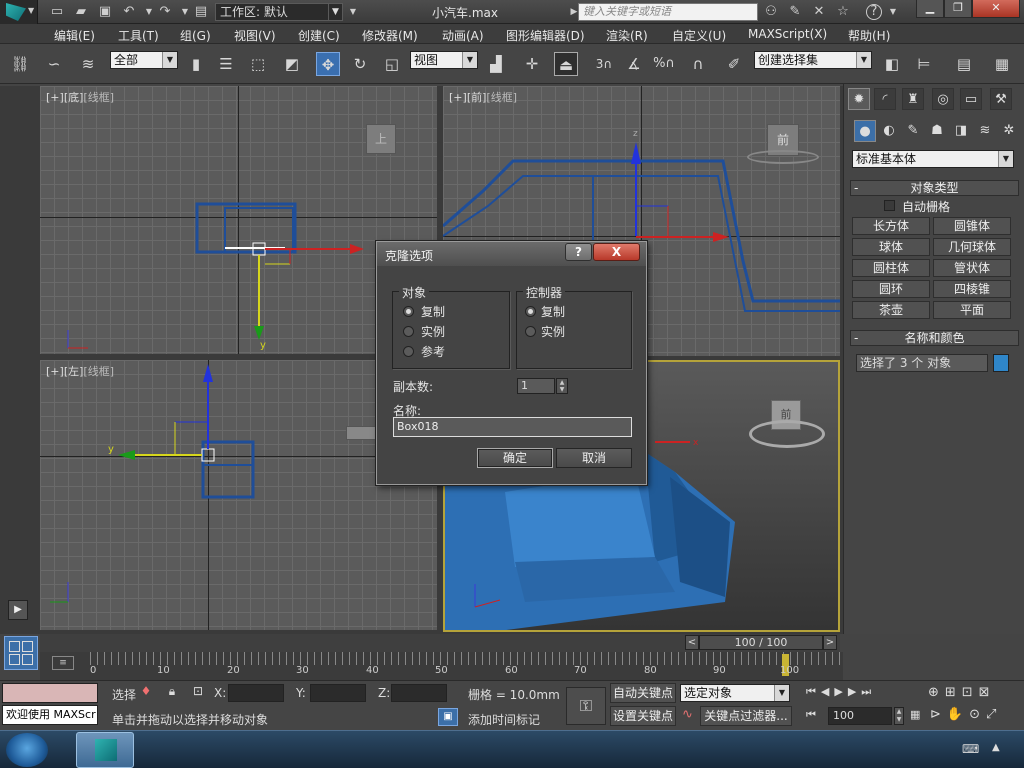 The height and width of the screenshot is (768, 1024). What do you see at coordinates (813, 60) in the screenshot?
I see `named-selection-dropdown: 创建选择集 ▼` at bounding box center [813, 60].